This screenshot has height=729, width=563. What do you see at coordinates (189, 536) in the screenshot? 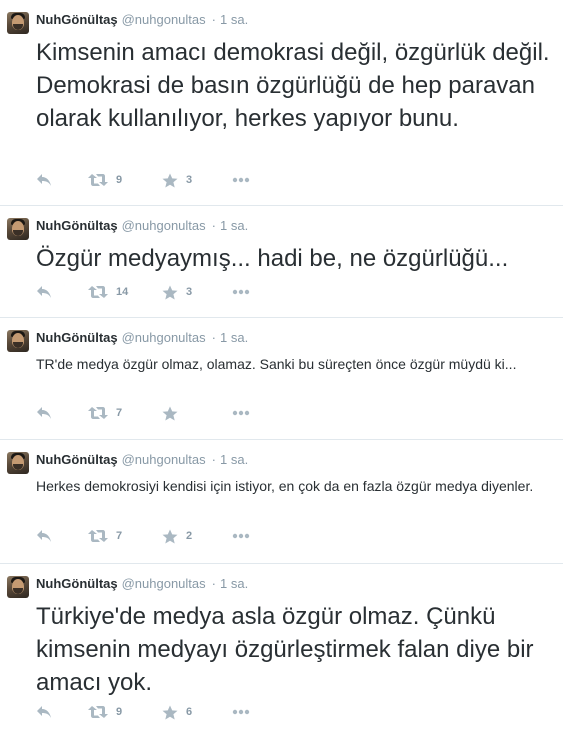
I see `favorite-count: 2` at bounding box center [189, 536].